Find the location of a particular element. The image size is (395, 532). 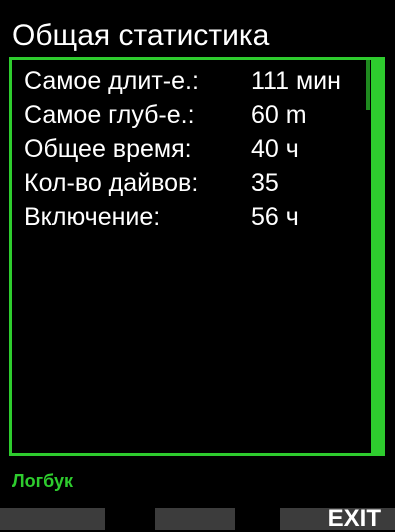

scrollbar-thumb is located at coordinates (368, 85).